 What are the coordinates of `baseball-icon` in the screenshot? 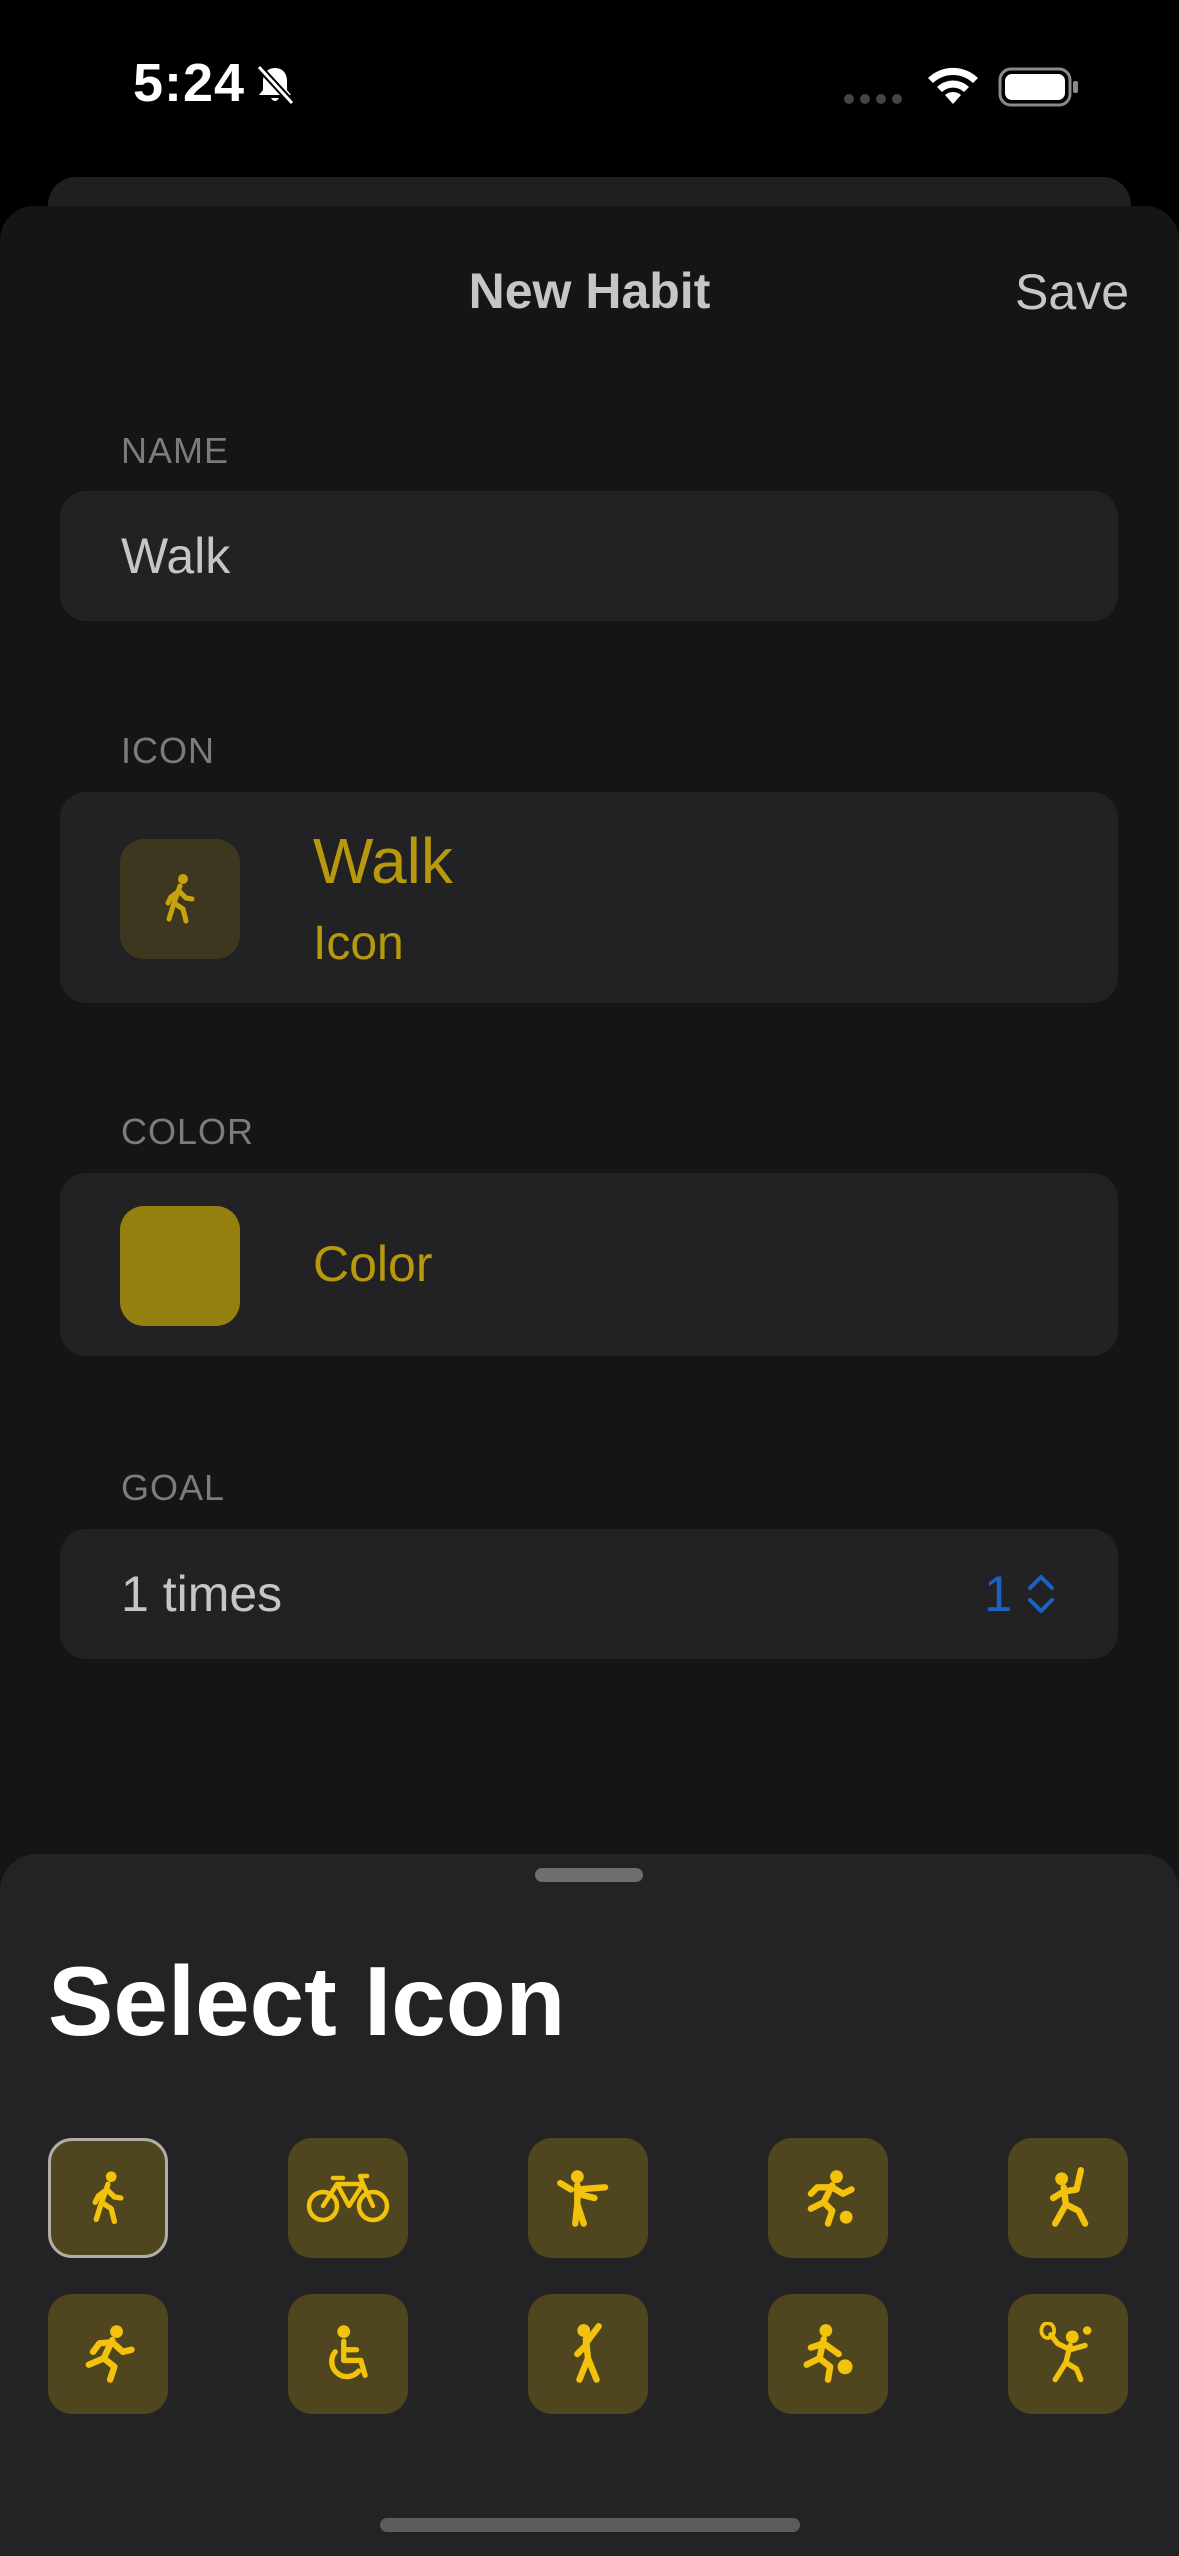 It's located at (1069, 2197).